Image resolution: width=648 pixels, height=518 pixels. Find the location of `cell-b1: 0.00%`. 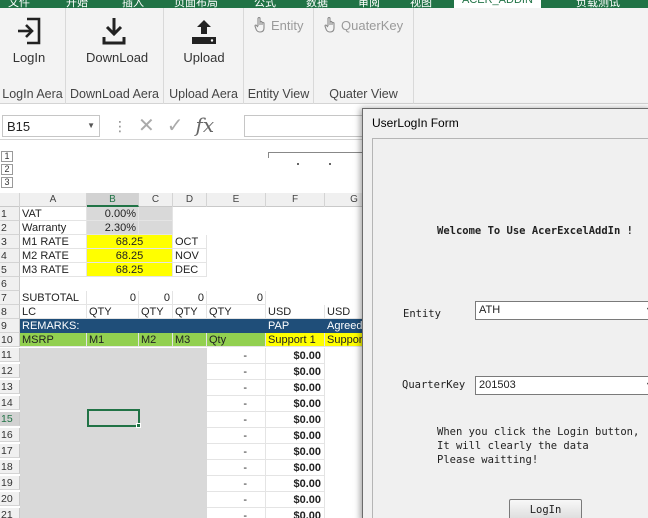

cell-b1: 0.00% is located at coordinates (113, 214).